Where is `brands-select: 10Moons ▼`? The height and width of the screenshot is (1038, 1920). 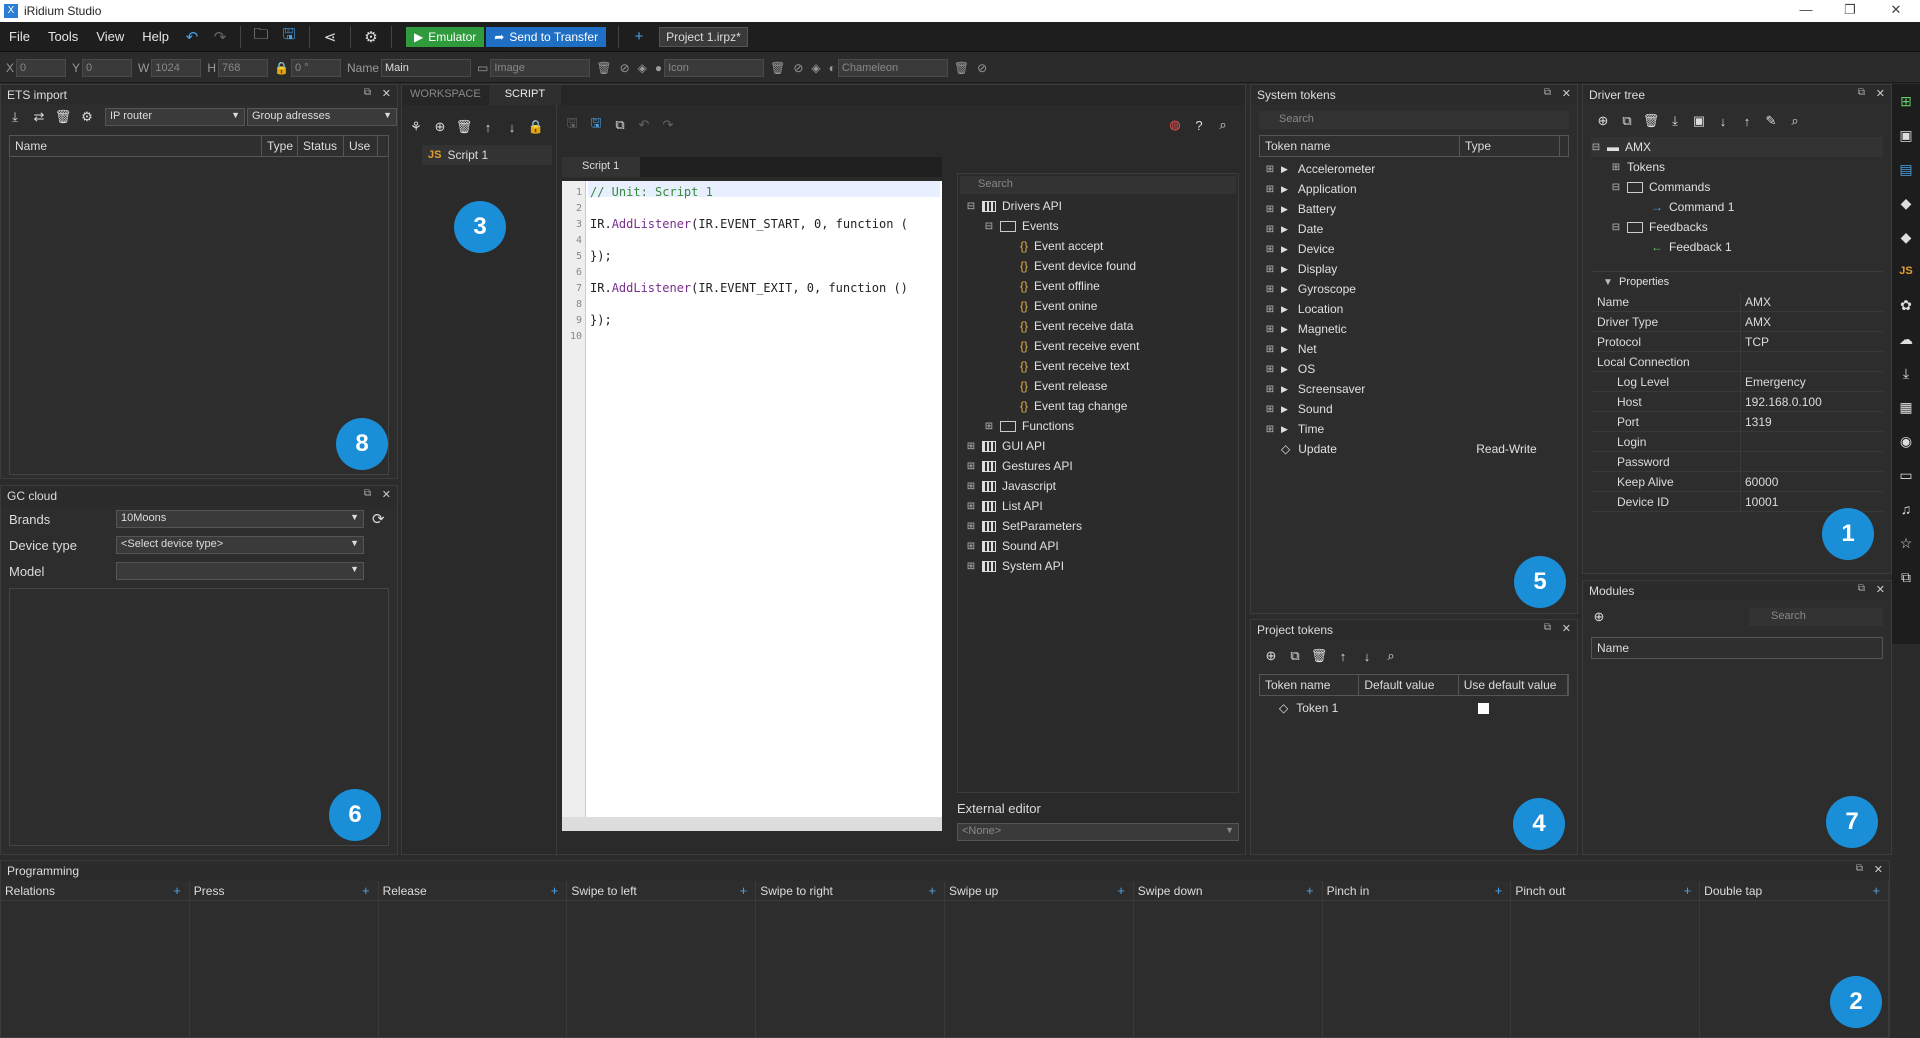 brands-select: 10Moons ▼ is located at coordinates (240, 519).